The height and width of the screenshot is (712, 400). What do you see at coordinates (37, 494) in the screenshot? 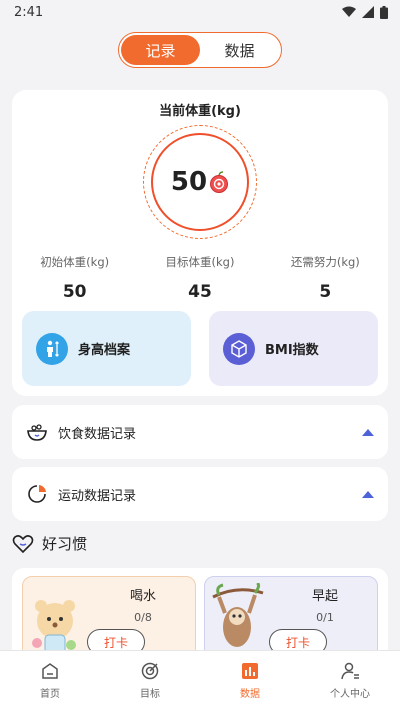
I see `pie-chart-icon` at bounding box center [37, 494].